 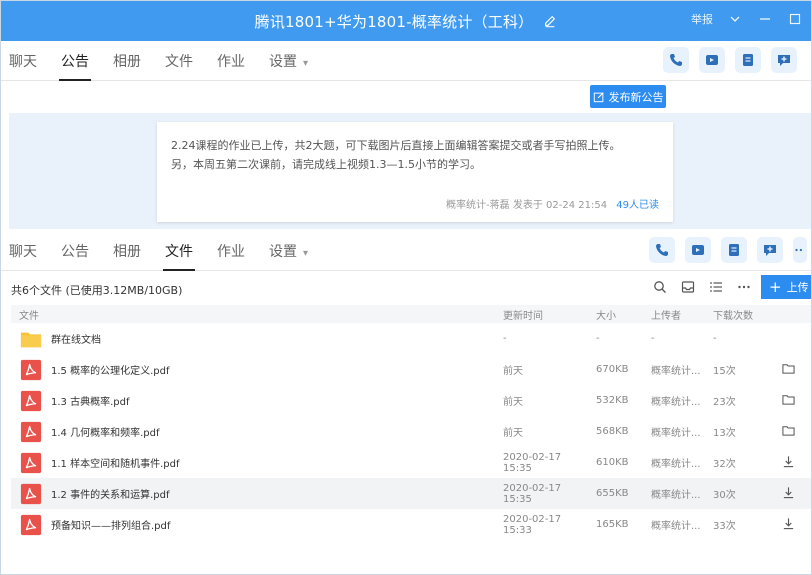 What do you see at coordinates (253, 314) in the screenshot?
I see `col-header-file: 文件` at bounding box center [253, 314].